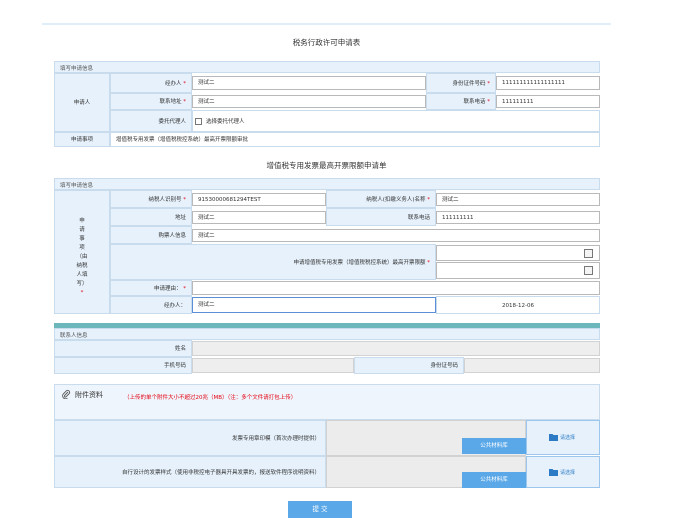  What do you see at coordinates (409, 365) in the screenshot?
I see `contact-id-label: 身份证号码` at bounding box center [409, 365].